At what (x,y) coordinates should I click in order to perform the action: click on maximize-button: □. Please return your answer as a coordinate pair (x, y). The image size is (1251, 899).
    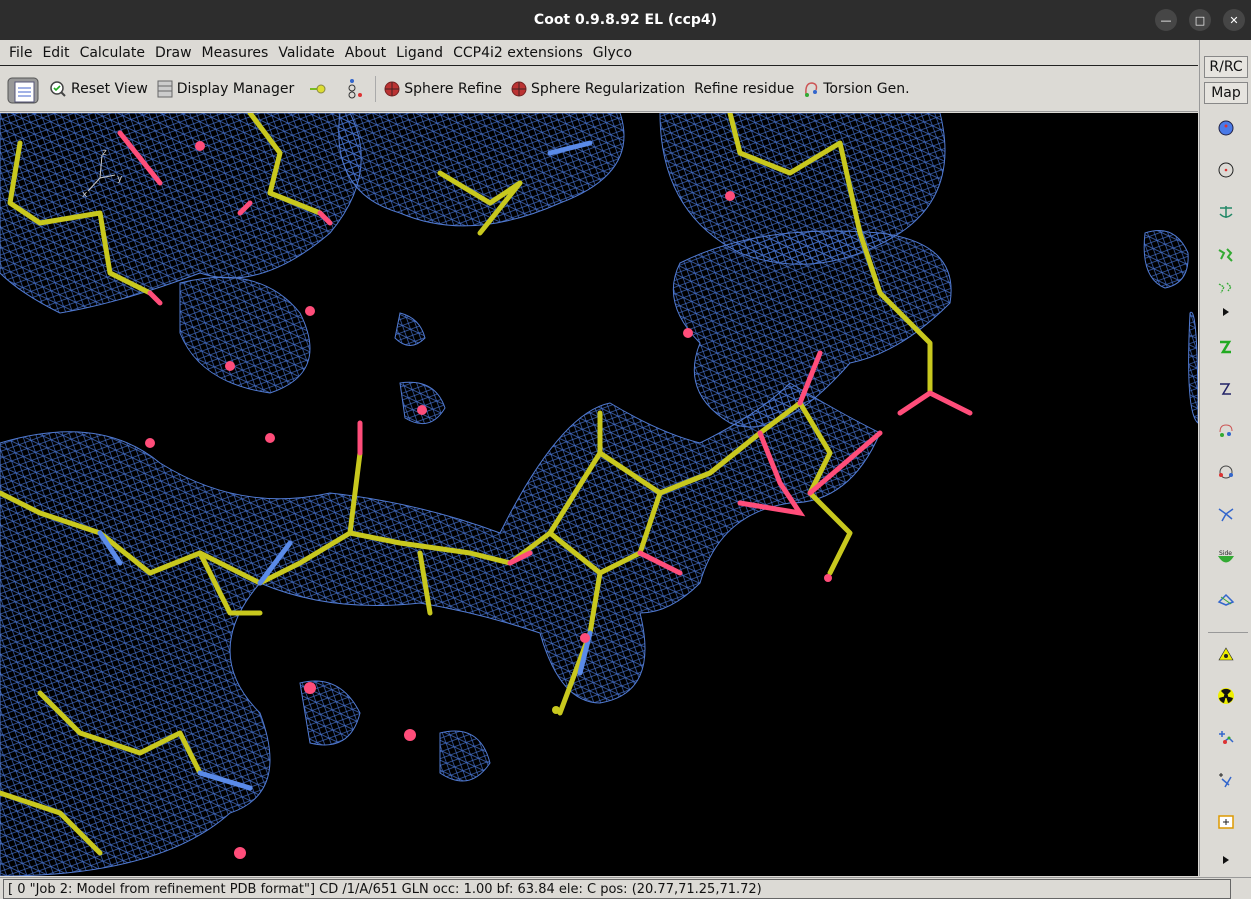
    Looking at the image, I should click on (1200, 20).